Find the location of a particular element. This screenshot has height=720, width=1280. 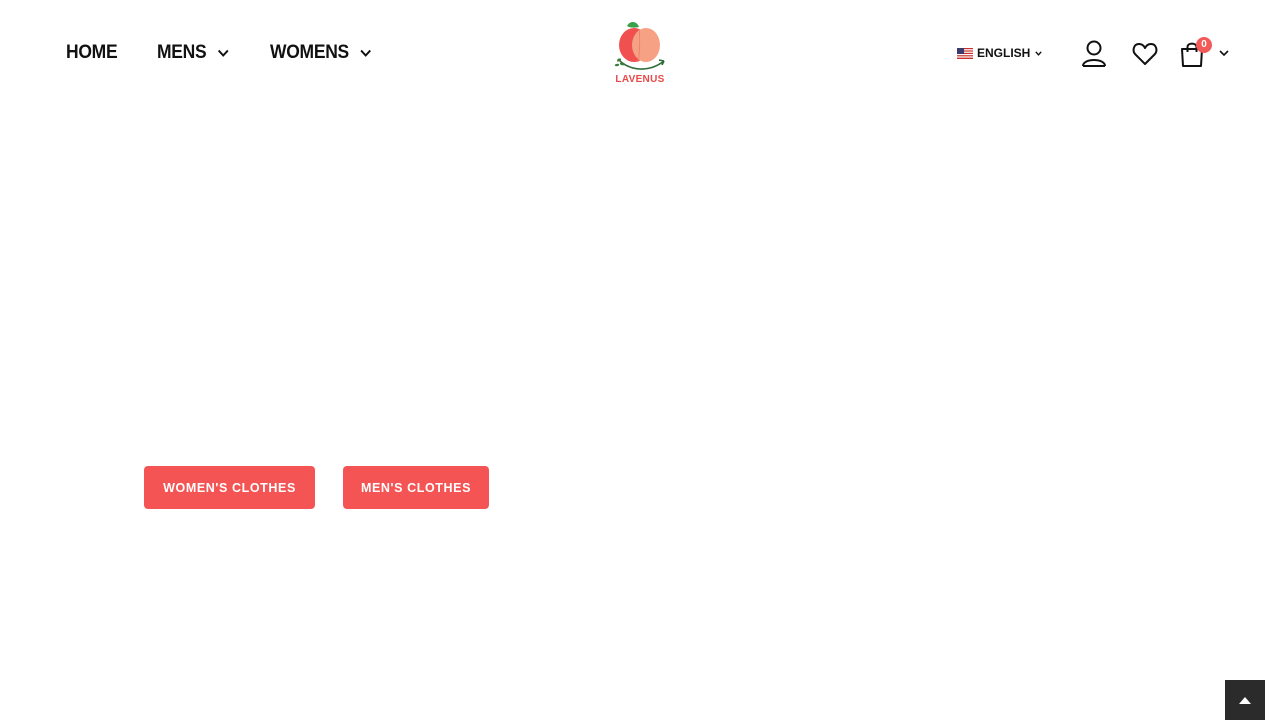

caret-up-icon is located at coordinates (1245, 700).